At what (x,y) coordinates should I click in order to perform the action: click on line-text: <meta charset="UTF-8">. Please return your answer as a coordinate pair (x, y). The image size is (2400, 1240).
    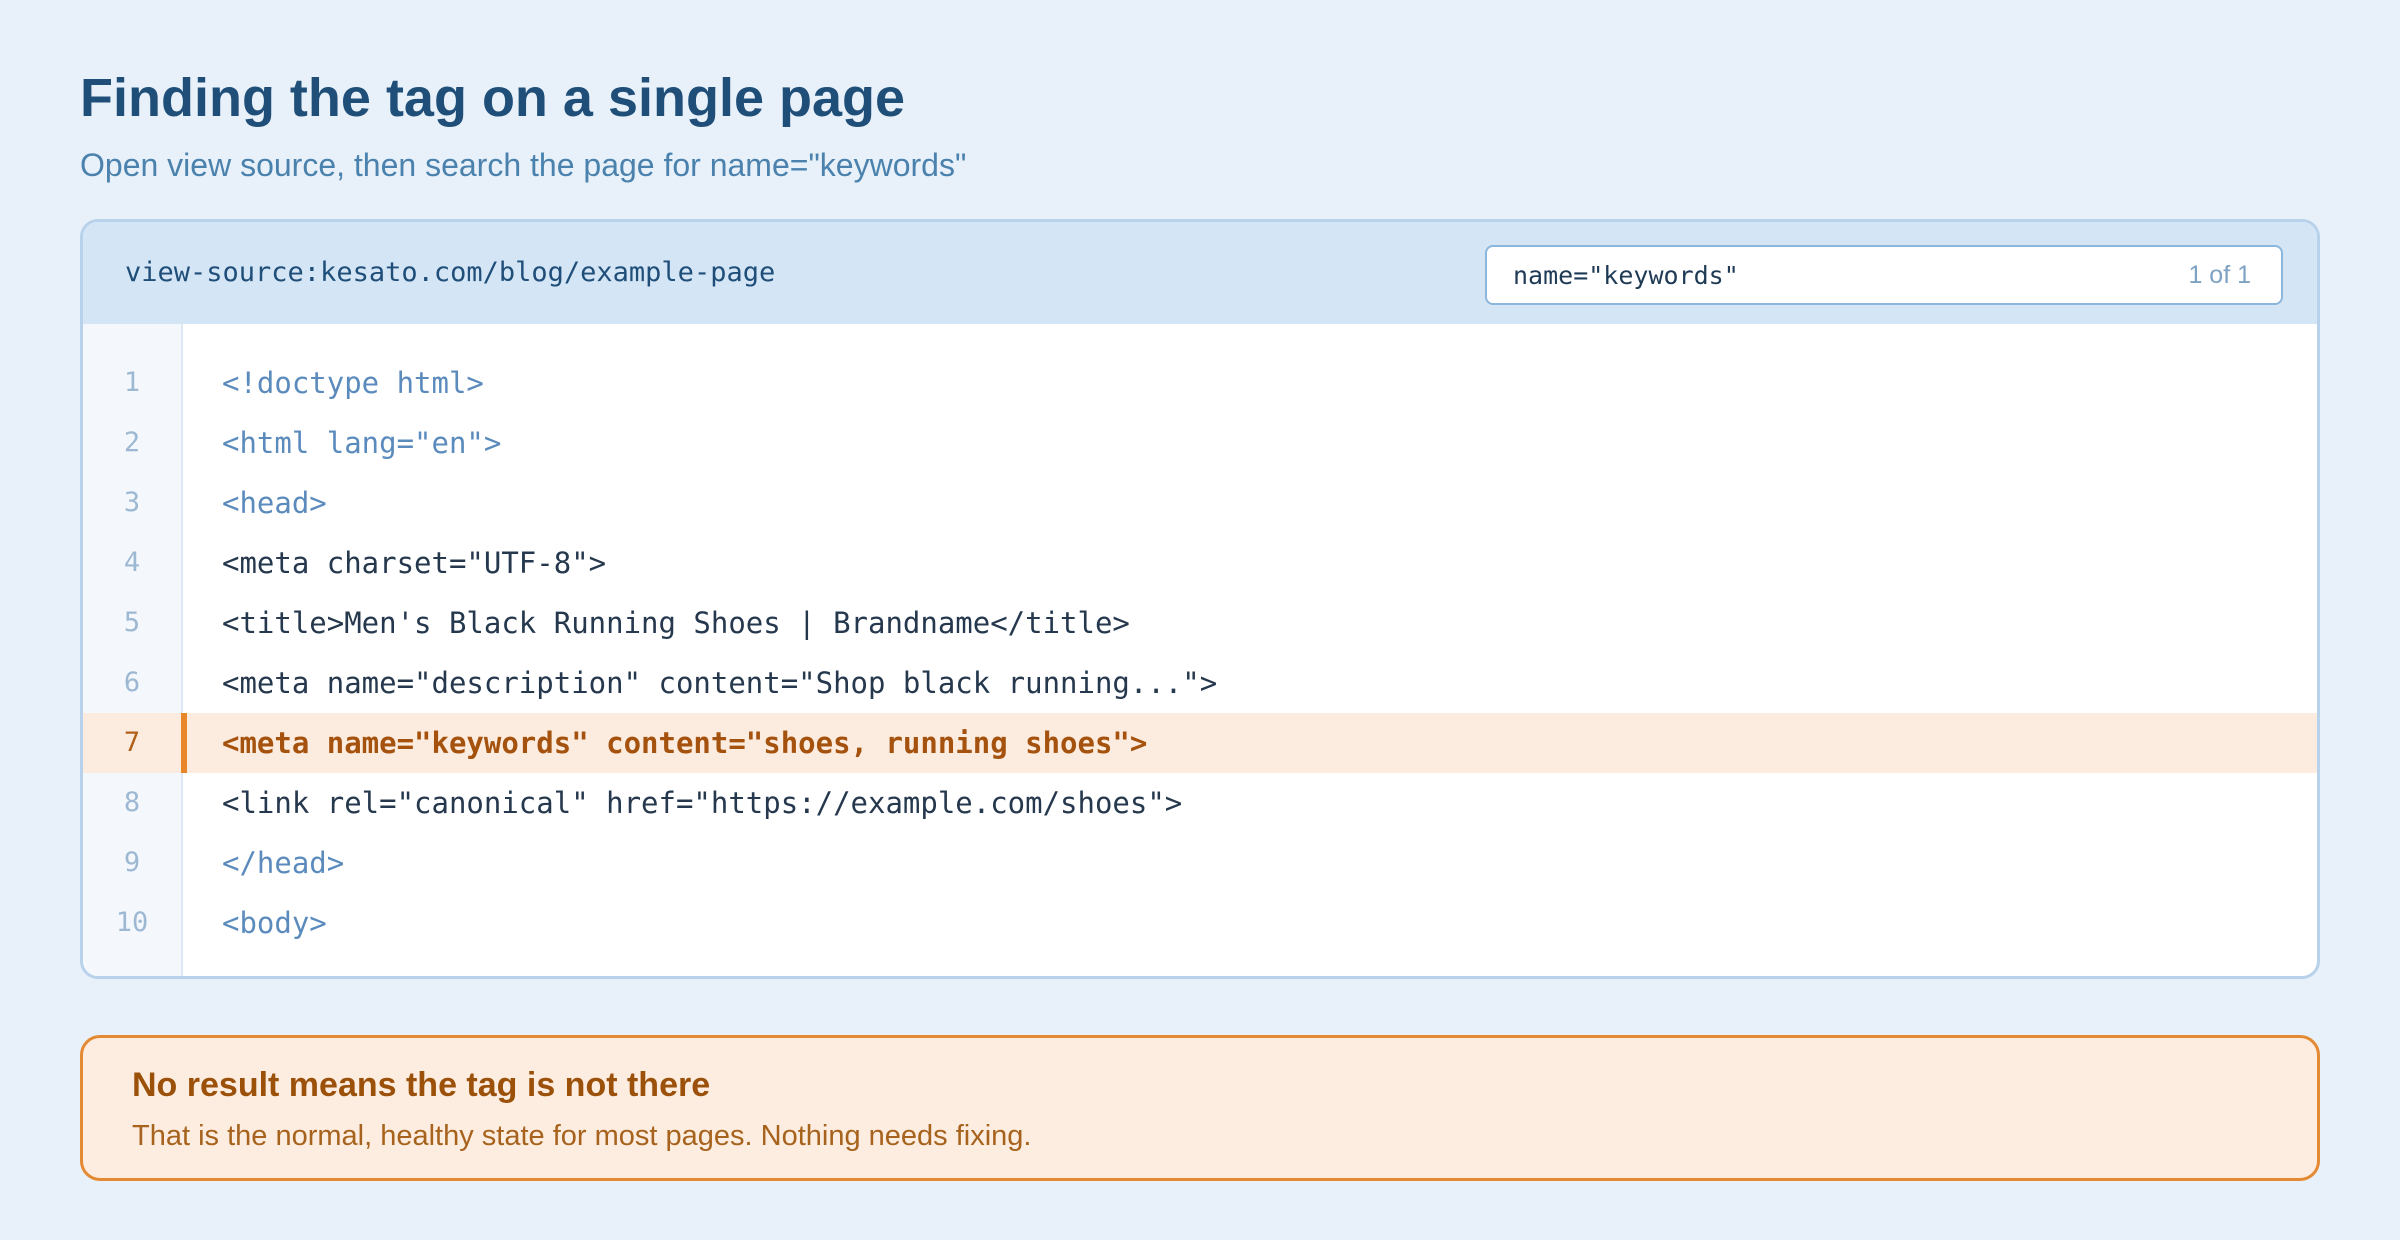
    Looking at the image, I should click on (414, 563).